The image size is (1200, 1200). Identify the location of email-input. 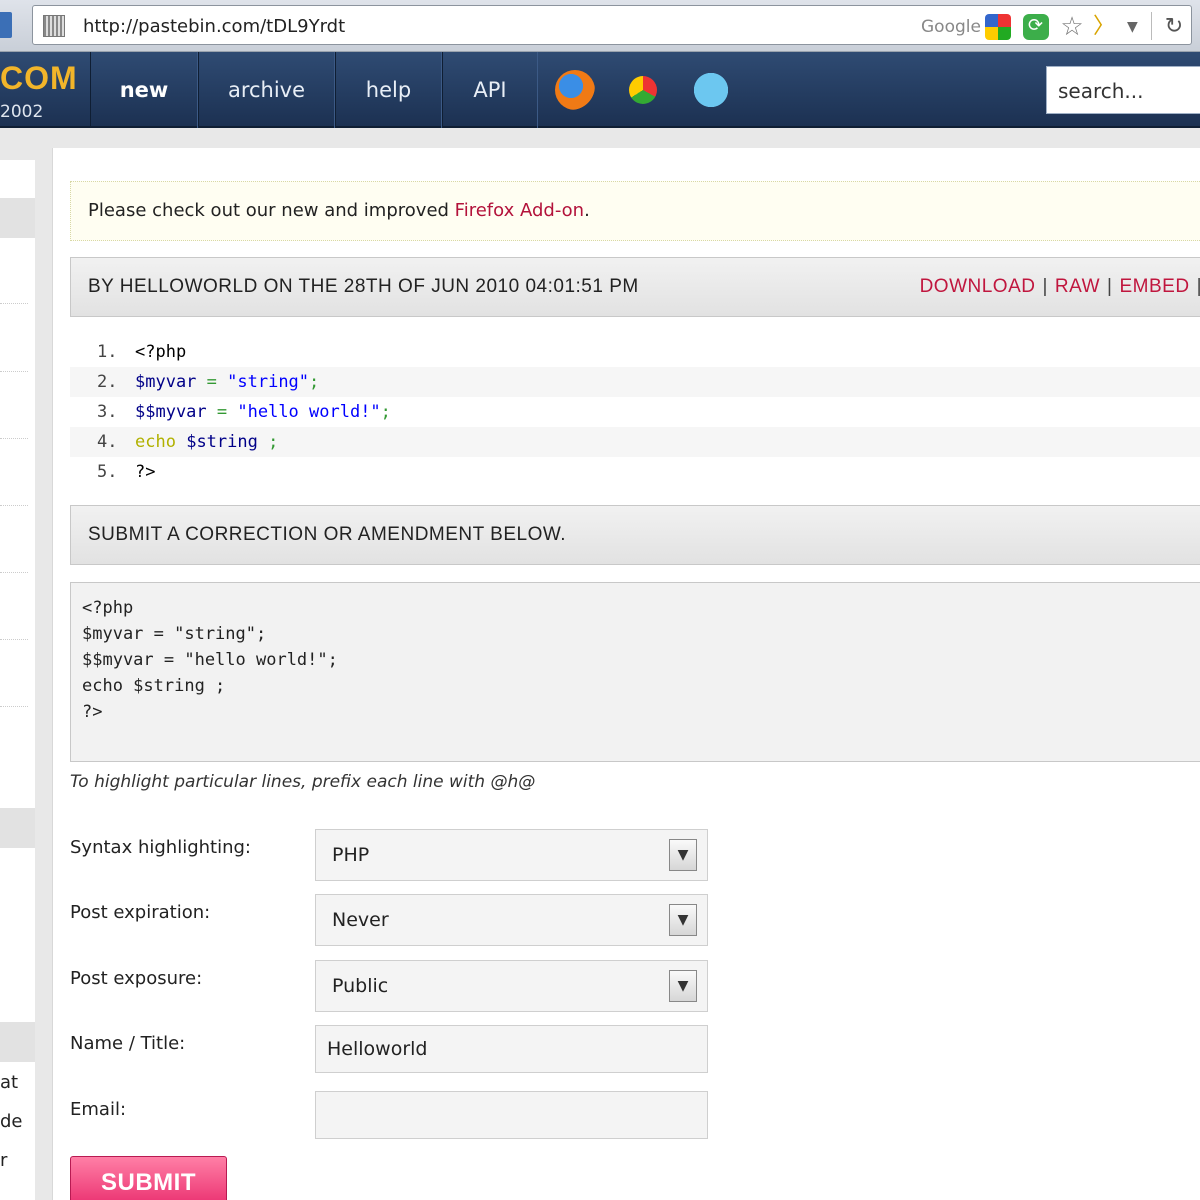
(511, 1115).